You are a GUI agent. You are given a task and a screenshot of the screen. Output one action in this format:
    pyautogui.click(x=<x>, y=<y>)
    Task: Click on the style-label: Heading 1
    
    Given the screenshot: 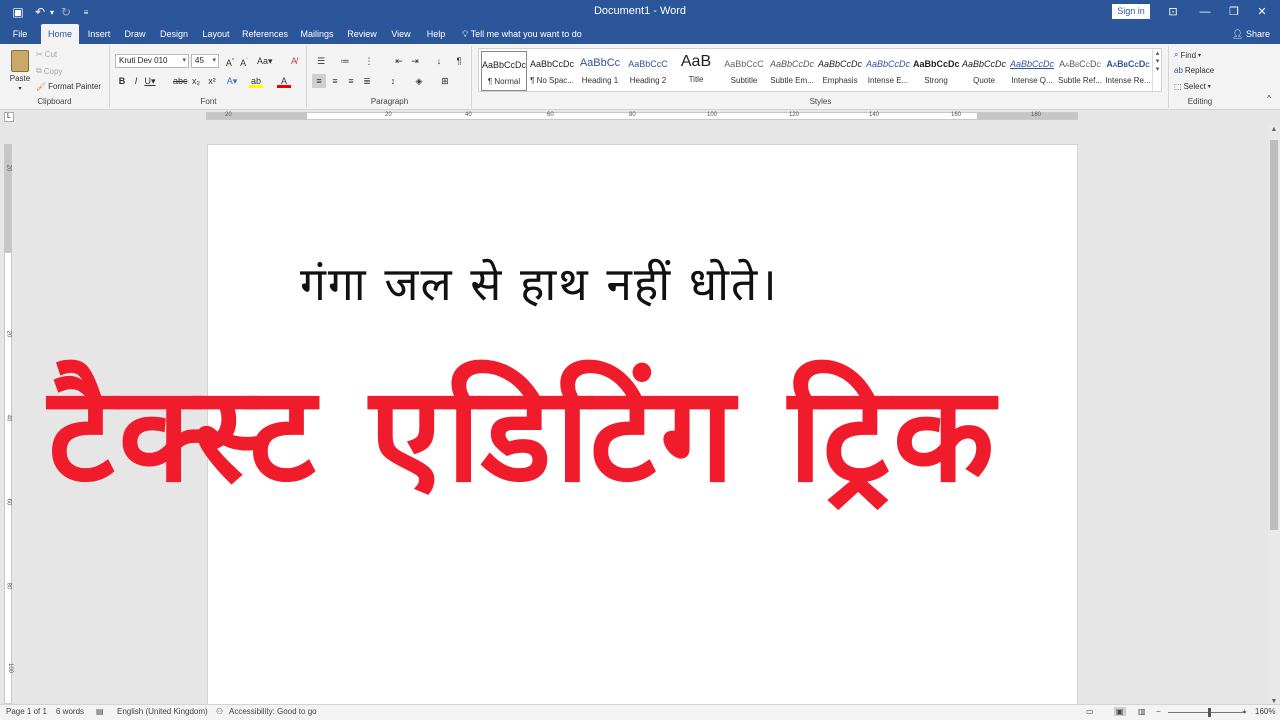 What is the action you would take?
    pyautogui.click(x=600, y=80)
    